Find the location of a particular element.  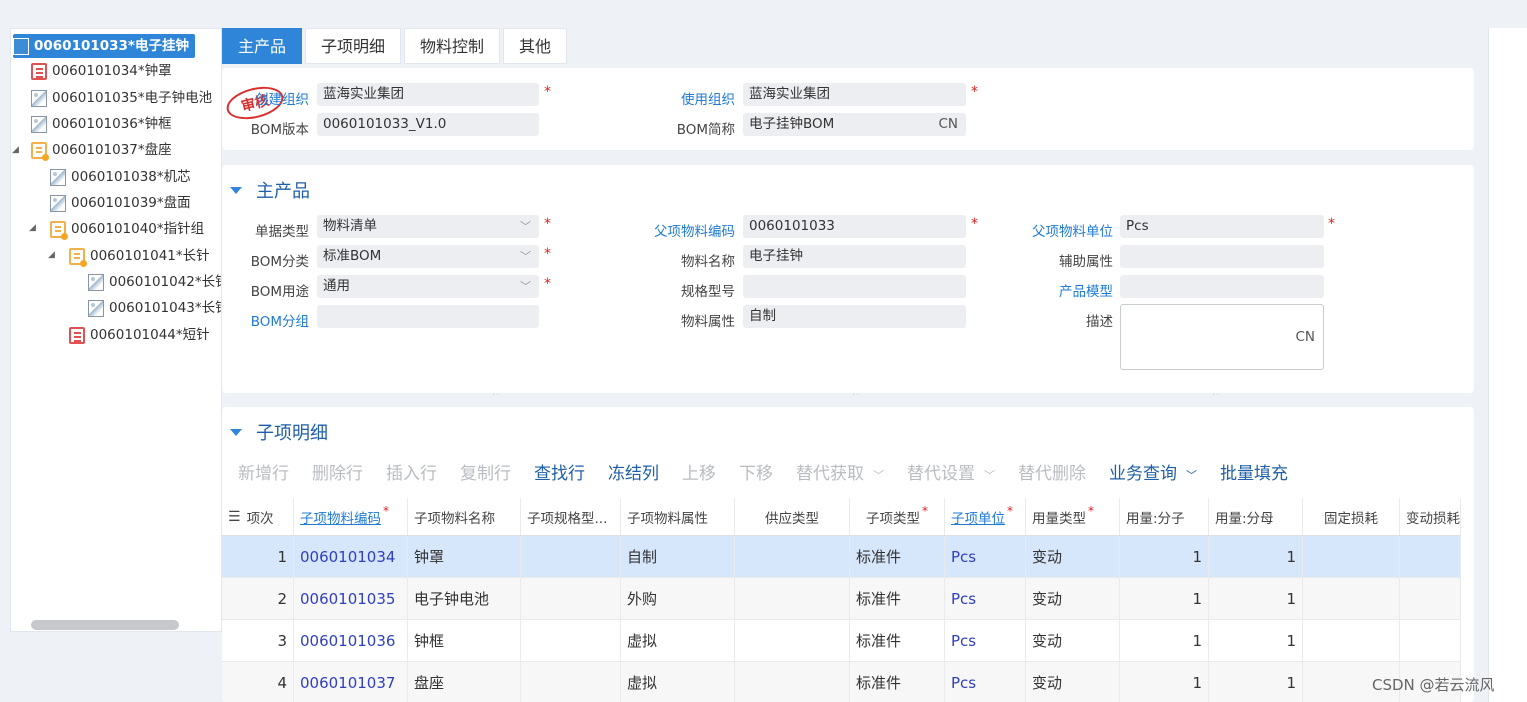

child-code-cell: 0060101037 is located at coordinates (351, 682).